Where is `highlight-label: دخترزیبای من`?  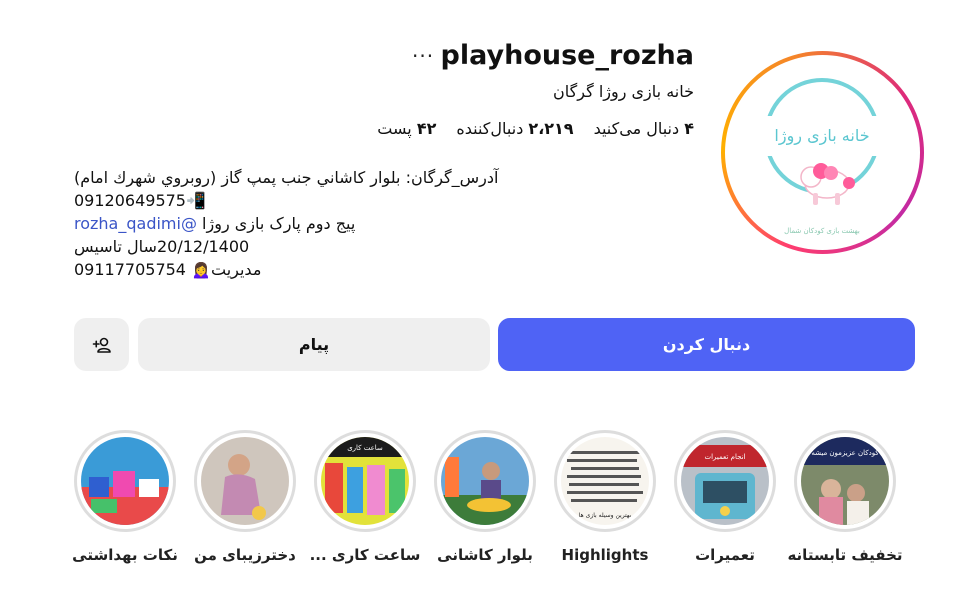
highlight-label: دخترزیبای من is located at coordinates (245, 555).